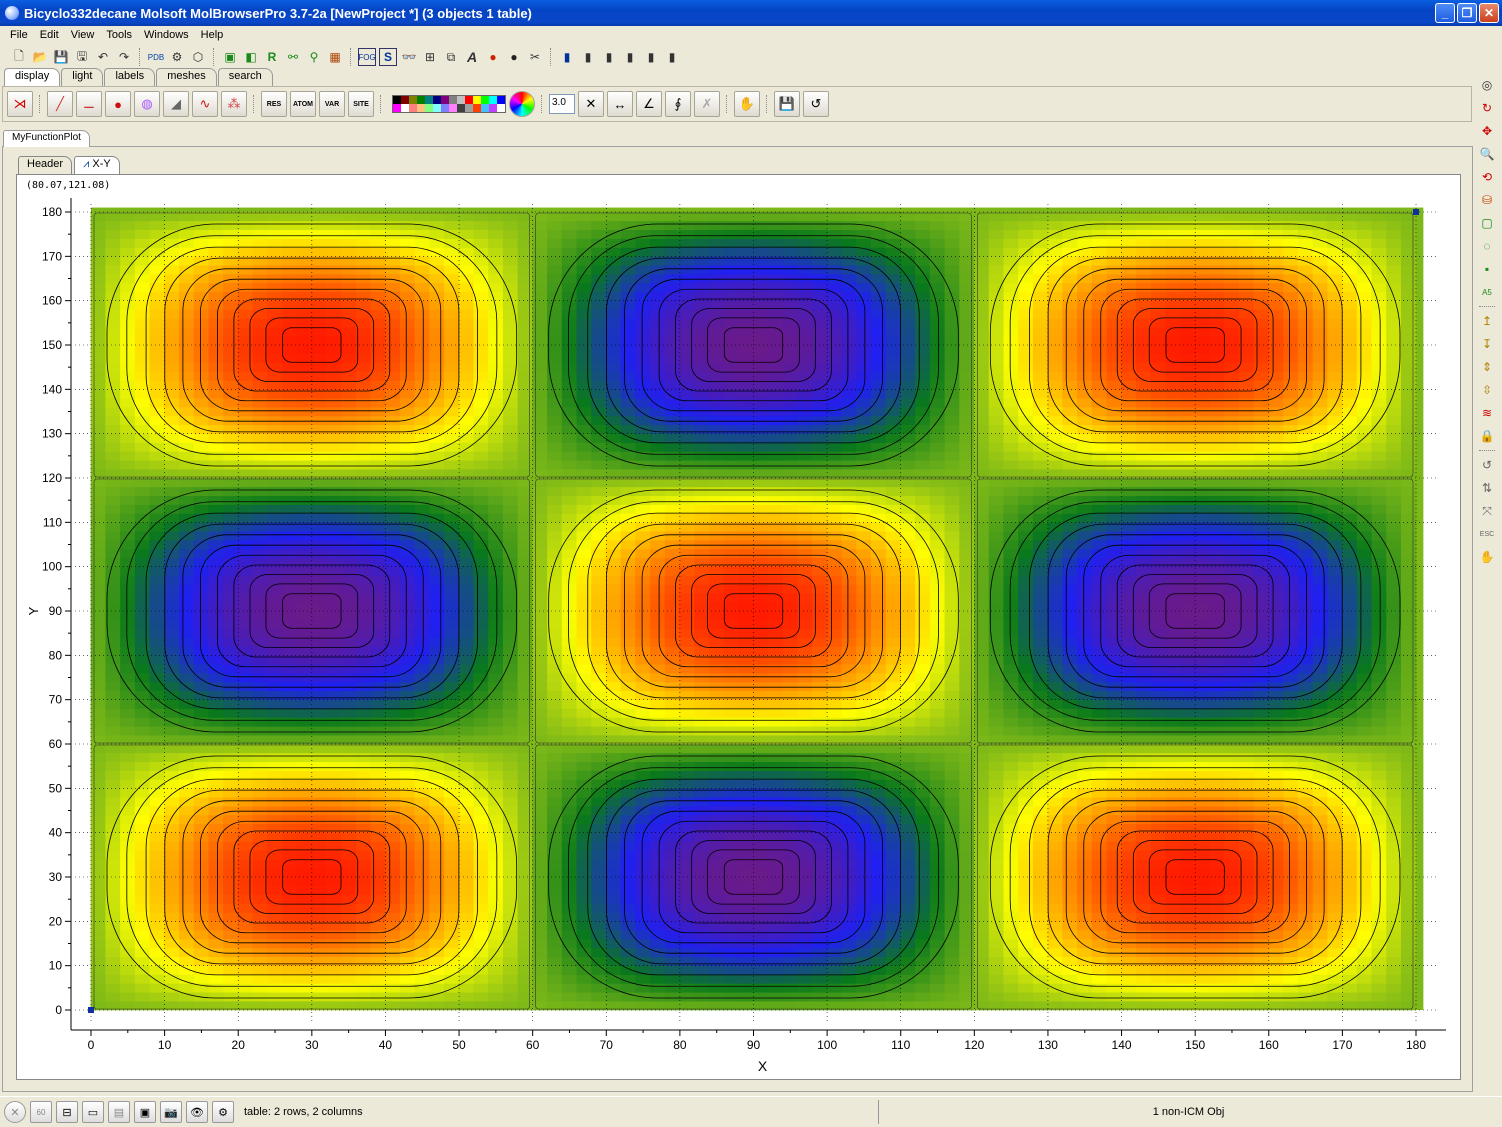  What do you see at coordinates (147, 104) in the screenshot?
I see `surface-icon: ◍` at bounding box center [147, 104].